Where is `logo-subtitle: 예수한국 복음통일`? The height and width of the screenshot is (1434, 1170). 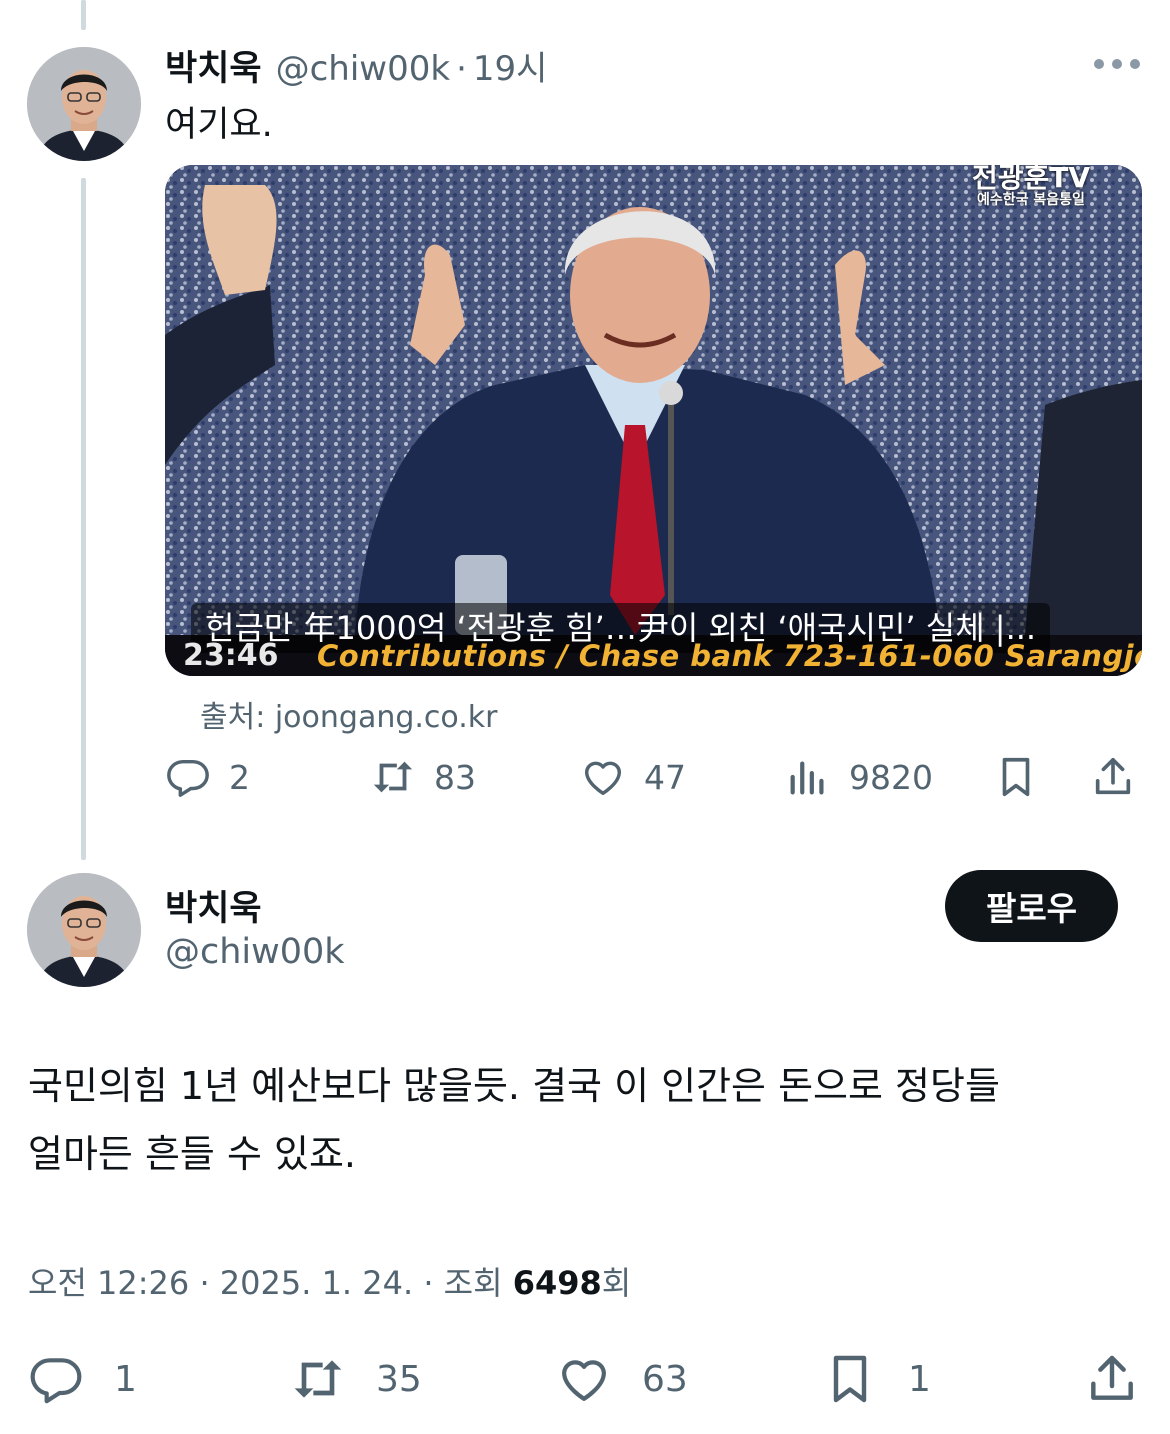 logo-subtitle: 예수한국 복음통일 is located at coordinates (1031, 200).